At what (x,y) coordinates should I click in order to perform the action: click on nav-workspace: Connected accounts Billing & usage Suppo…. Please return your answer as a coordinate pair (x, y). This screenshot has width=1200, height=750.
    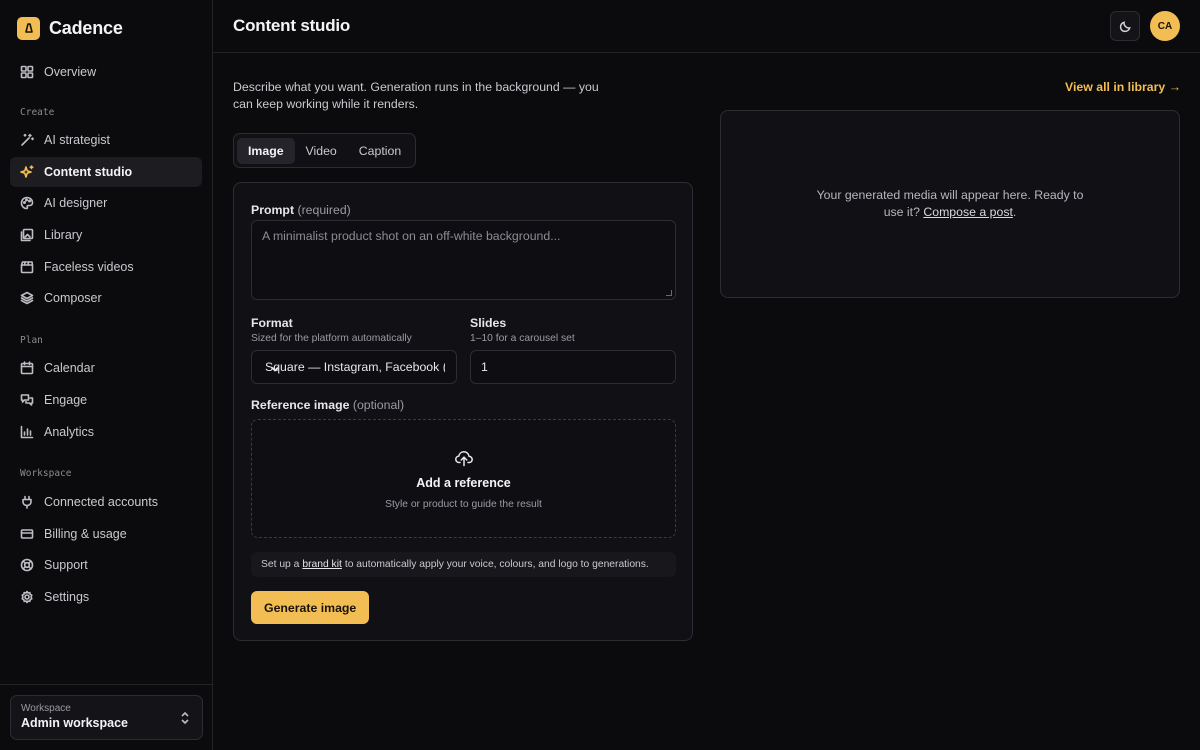
    Looking at the image, I should click on (106, 549).